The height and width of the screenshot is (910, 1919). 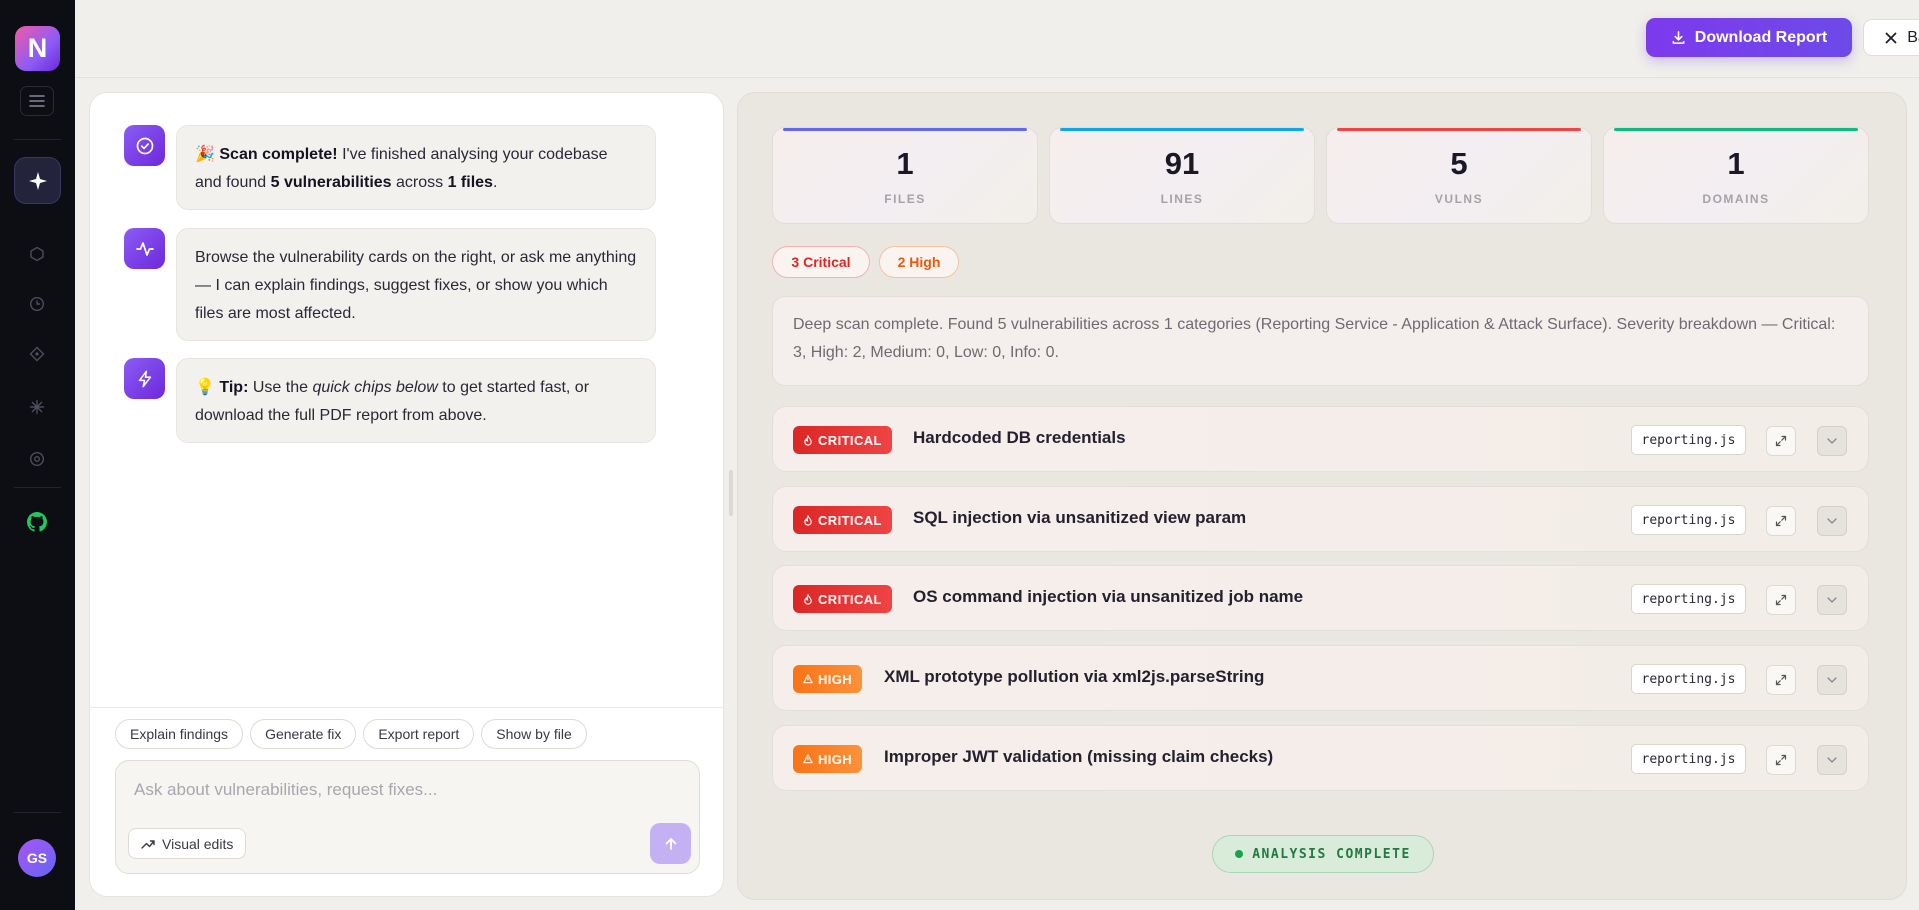 What do you see at coordinates (234, 387) in the screenshot?
I see `tip-lead: Tip:` at bounding box center [234, 387].